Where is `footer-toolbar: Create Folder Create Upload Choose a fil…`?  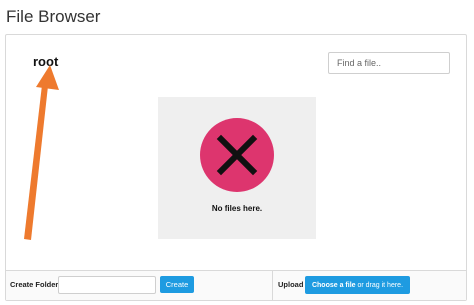 footer-toolbar: Create Folder Create Upload Choose a fil… is located at coordinates (236, 285).